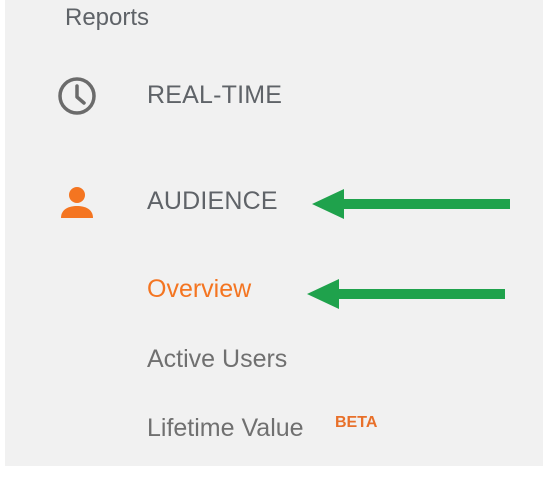 Image resolution: width=554 pixels, height=478 pixels. I want to click on clock-icon, so click(77, 96).